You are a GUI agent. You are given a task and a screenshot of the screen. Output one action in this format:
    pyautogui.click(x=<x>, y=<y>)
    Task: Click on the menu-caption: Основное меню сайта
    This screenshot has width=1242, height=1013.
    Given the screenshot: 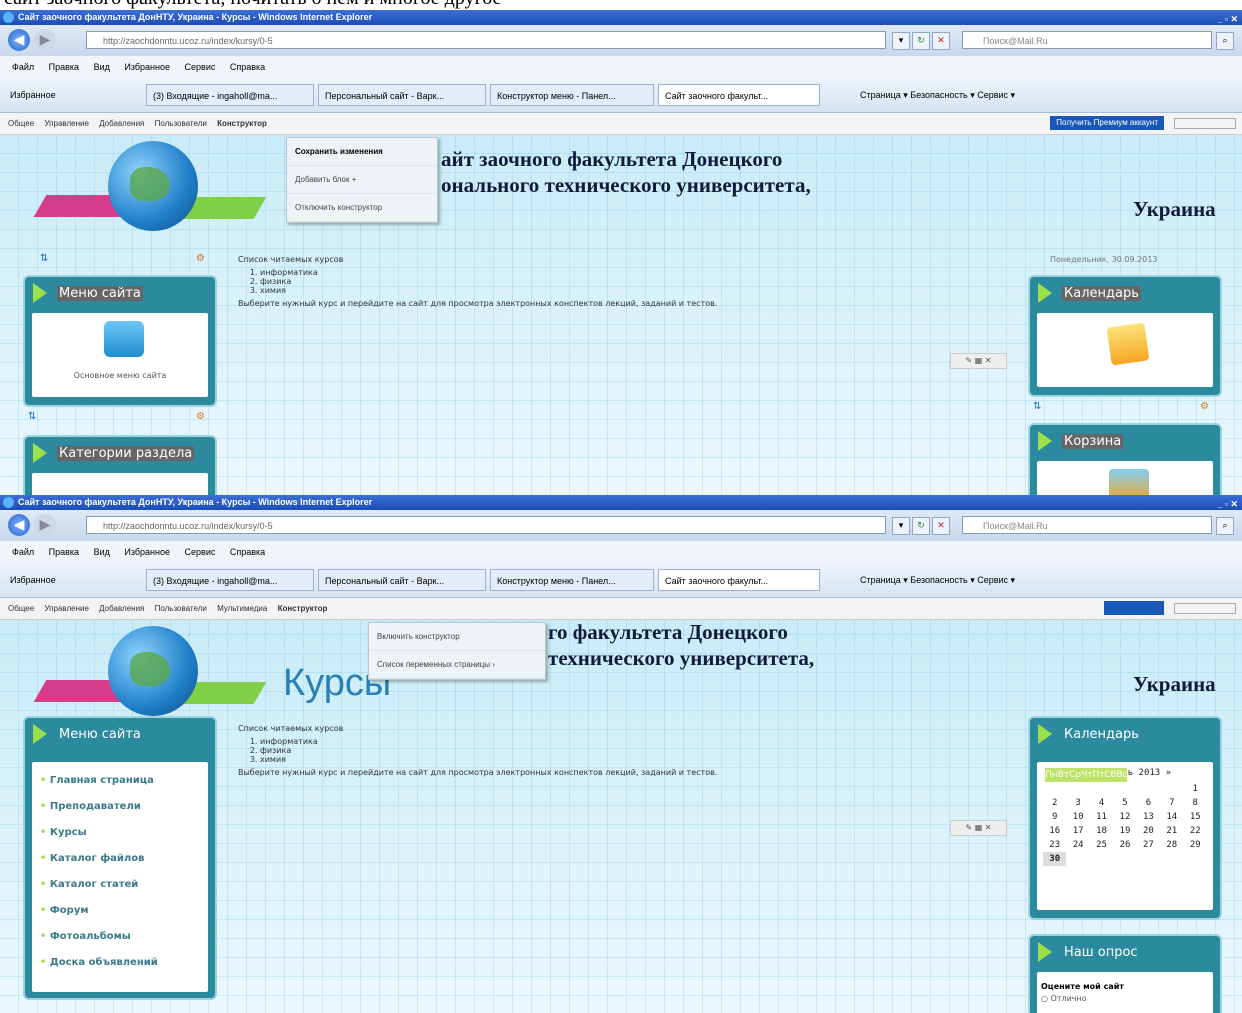 What is the action you would take?
    pyautogui.click(x=120, y=375)
    